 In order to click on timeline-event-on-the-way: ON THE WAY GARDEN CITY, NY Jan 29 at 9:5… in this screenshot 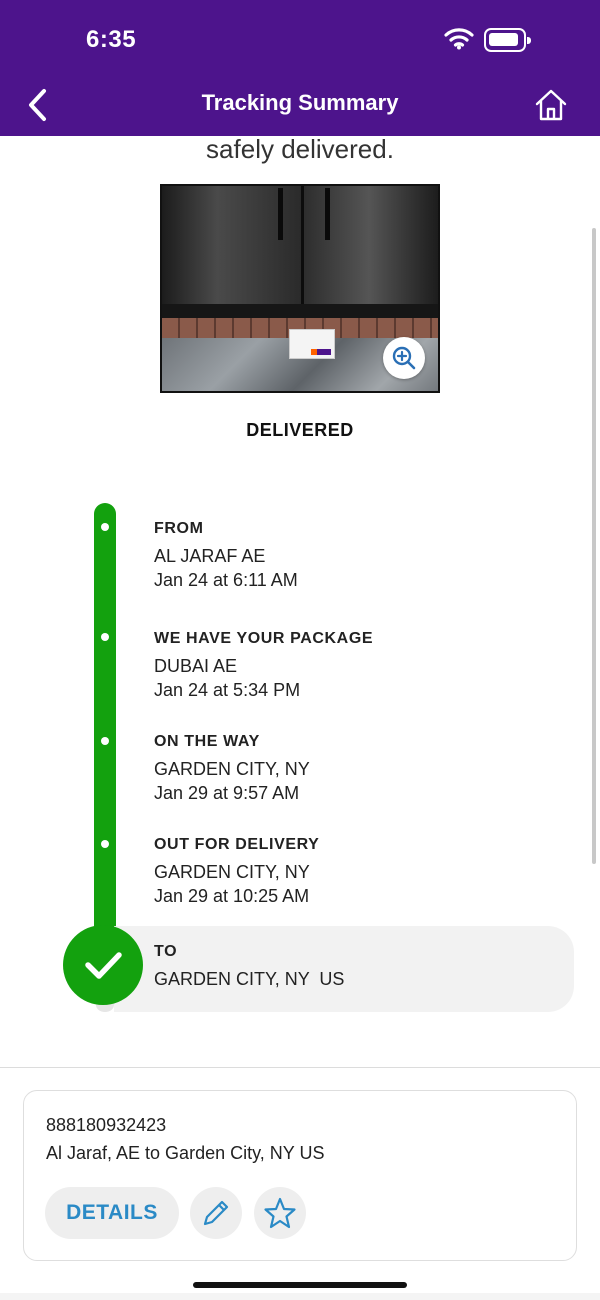, I will do `click(232, 768)`.